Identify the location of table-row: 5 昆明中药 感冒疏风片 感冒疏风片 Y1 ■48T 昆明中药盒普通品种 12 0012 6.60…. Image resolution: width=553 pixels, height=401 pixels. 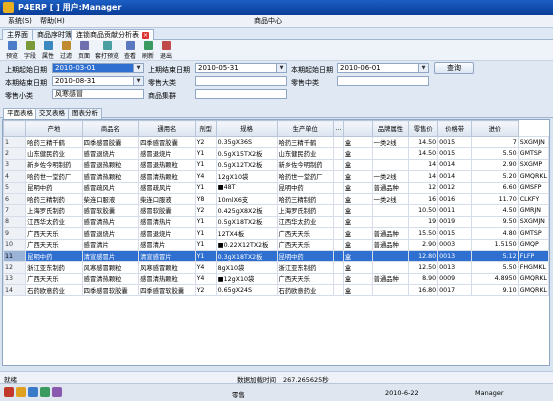
(276, 187).